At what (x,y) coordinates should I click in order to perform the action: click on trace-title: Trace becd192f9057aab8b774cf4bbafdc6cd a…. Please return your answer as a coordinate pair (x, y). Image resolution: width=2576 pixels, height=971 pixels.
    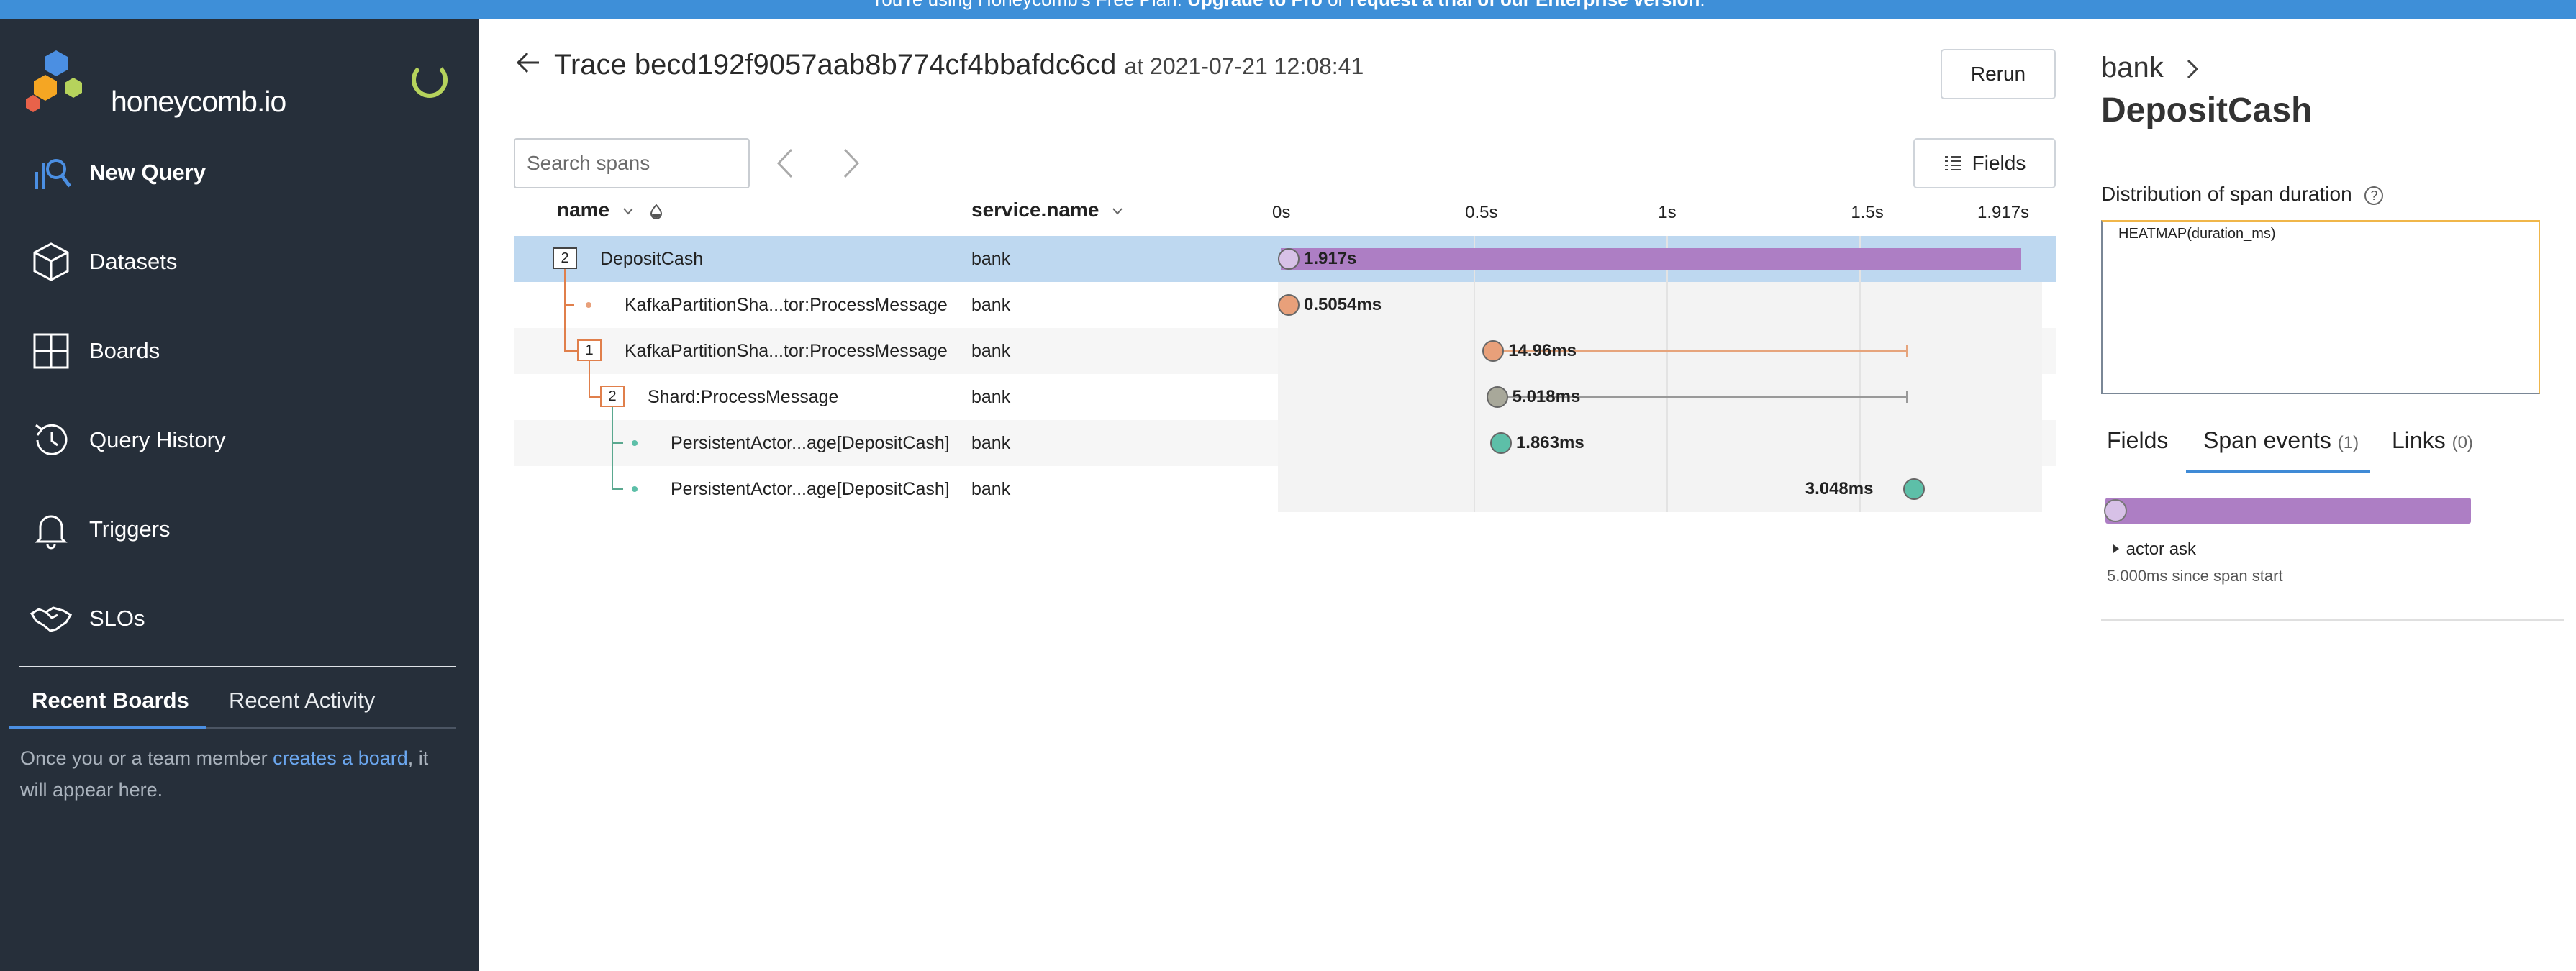
    Looking at the image, I should click on (959, 65).